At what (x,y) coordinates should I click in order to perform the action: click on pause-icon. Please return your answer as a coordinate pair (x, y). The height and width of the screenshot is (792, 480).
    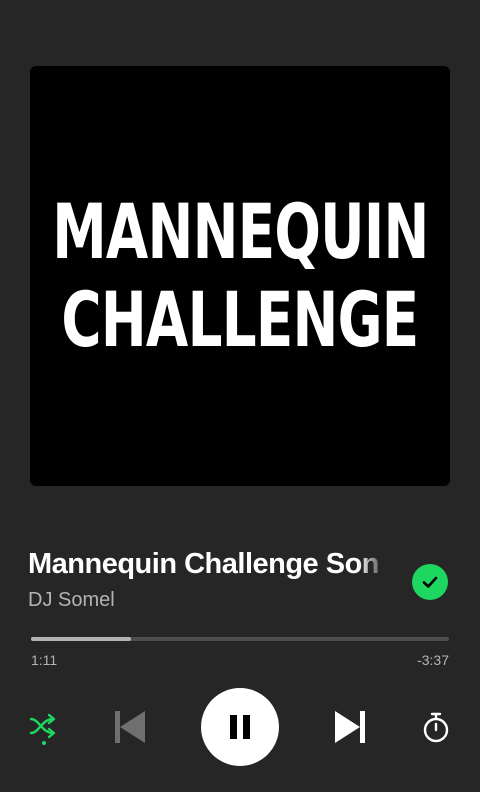
    Looking at the image, I should click on (240, 727).